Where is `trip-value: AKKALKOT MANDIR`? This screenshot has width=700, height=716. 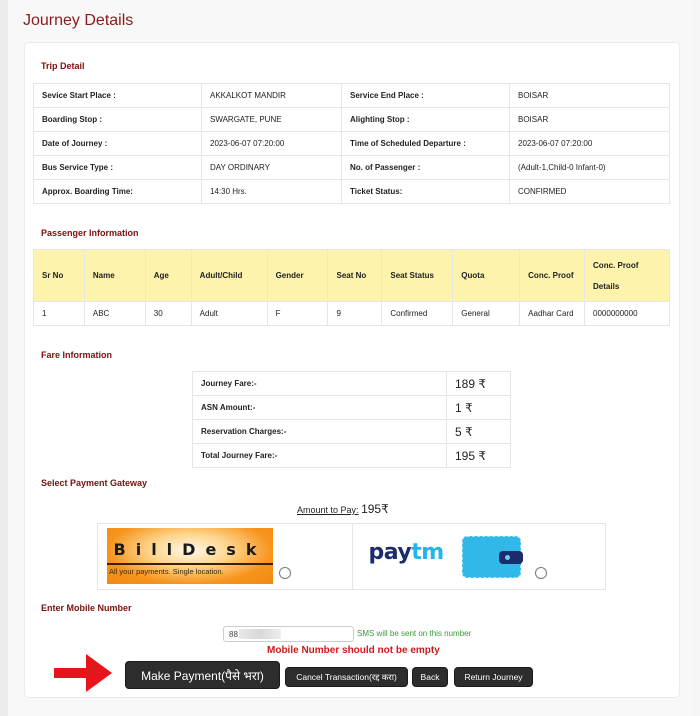 trip-value: AKKALKOT MANDIR is located at coordinates (271, 95).